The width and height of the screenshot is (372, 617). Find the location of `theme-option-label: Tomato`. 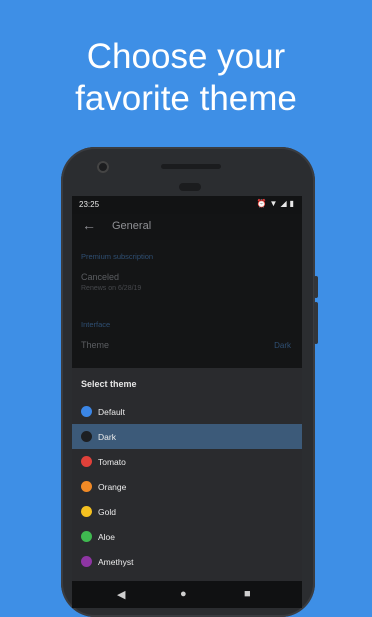

theme-option-label: Tomato is located at coordinates (112, 461).